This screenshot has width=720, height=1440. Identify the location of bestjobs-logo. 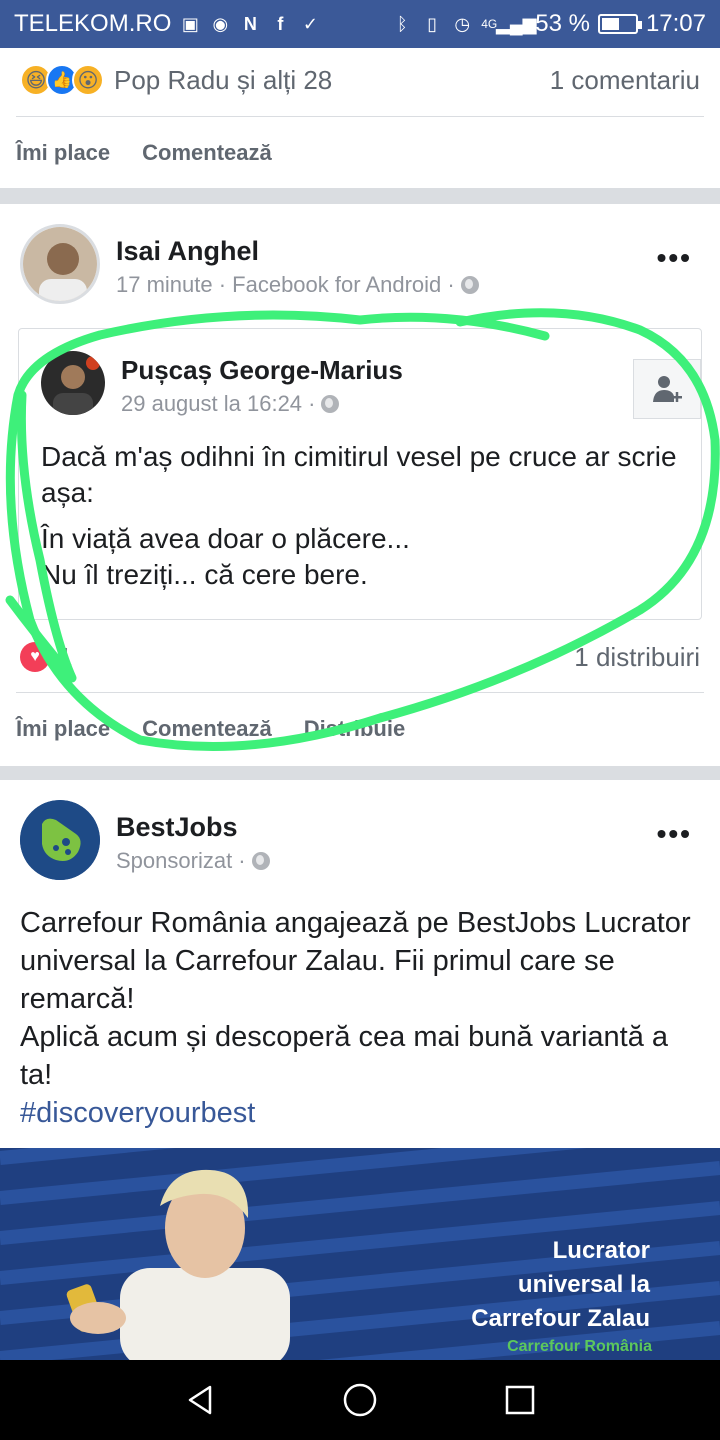
(60, 840).